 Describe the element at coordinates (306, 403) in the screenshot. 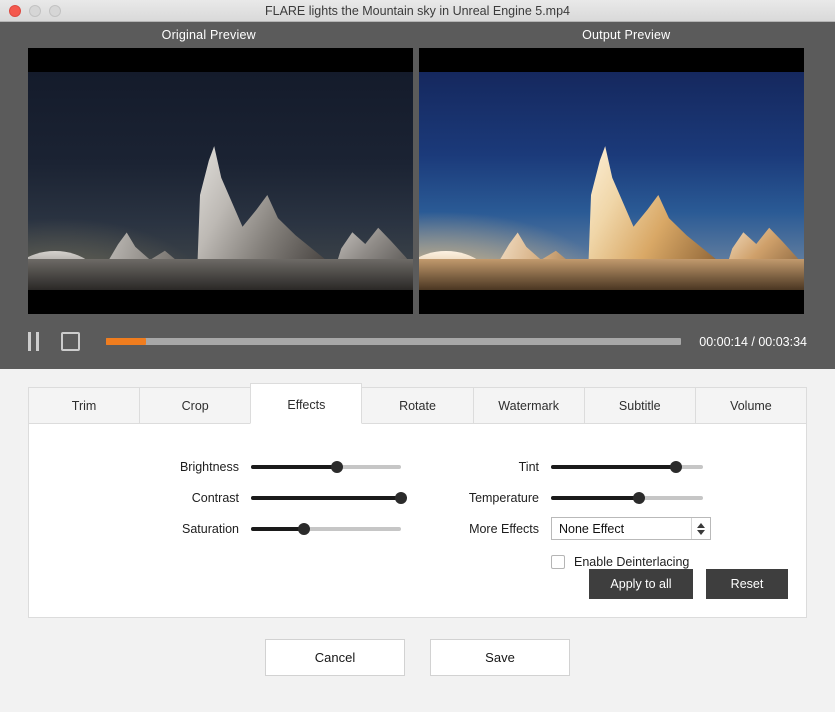

I see `tab-effects: Effects` at that location.